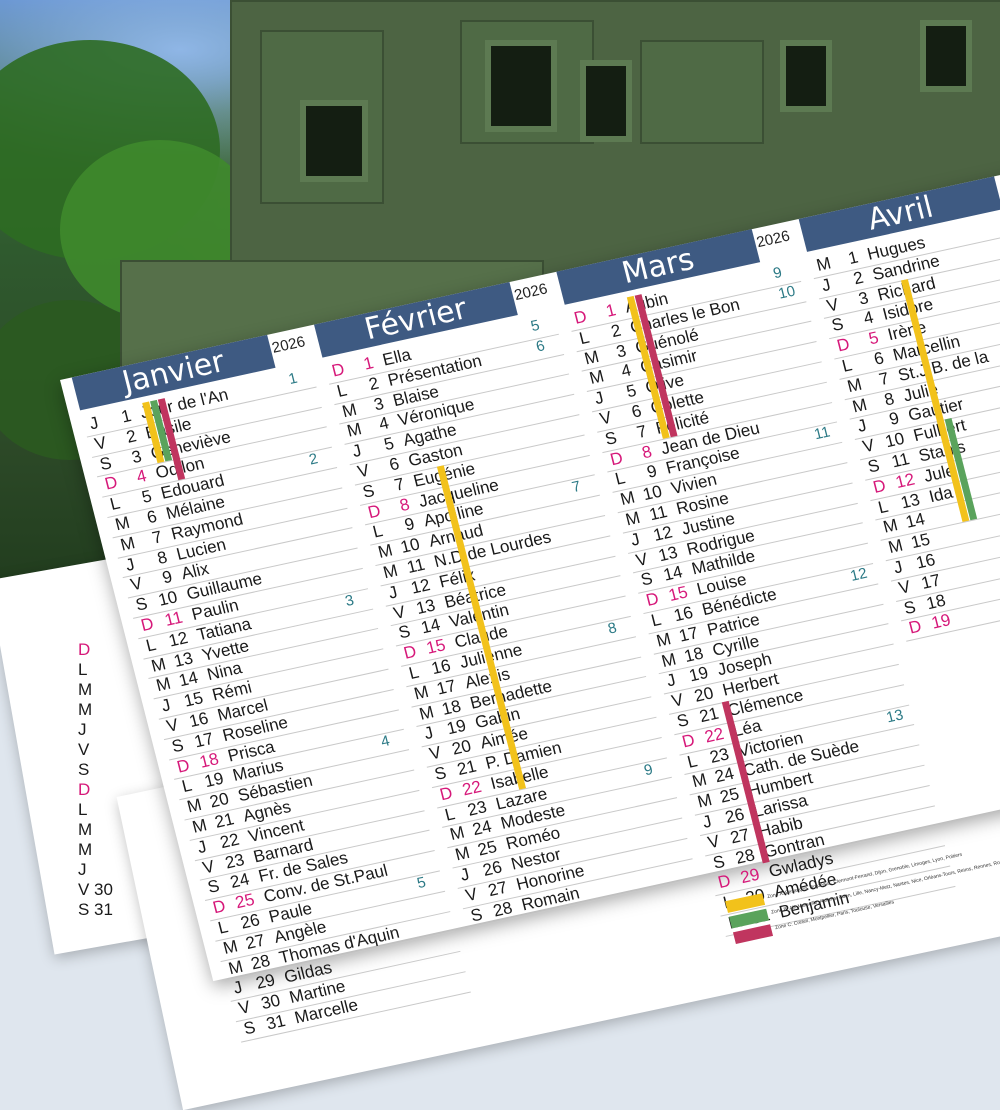 The height and width of the screenshot is (1110, 1000). What do you see at coordinates (503, 909) in the screenshot?
I see `day-number: 28` at bounding box center [503, 909].